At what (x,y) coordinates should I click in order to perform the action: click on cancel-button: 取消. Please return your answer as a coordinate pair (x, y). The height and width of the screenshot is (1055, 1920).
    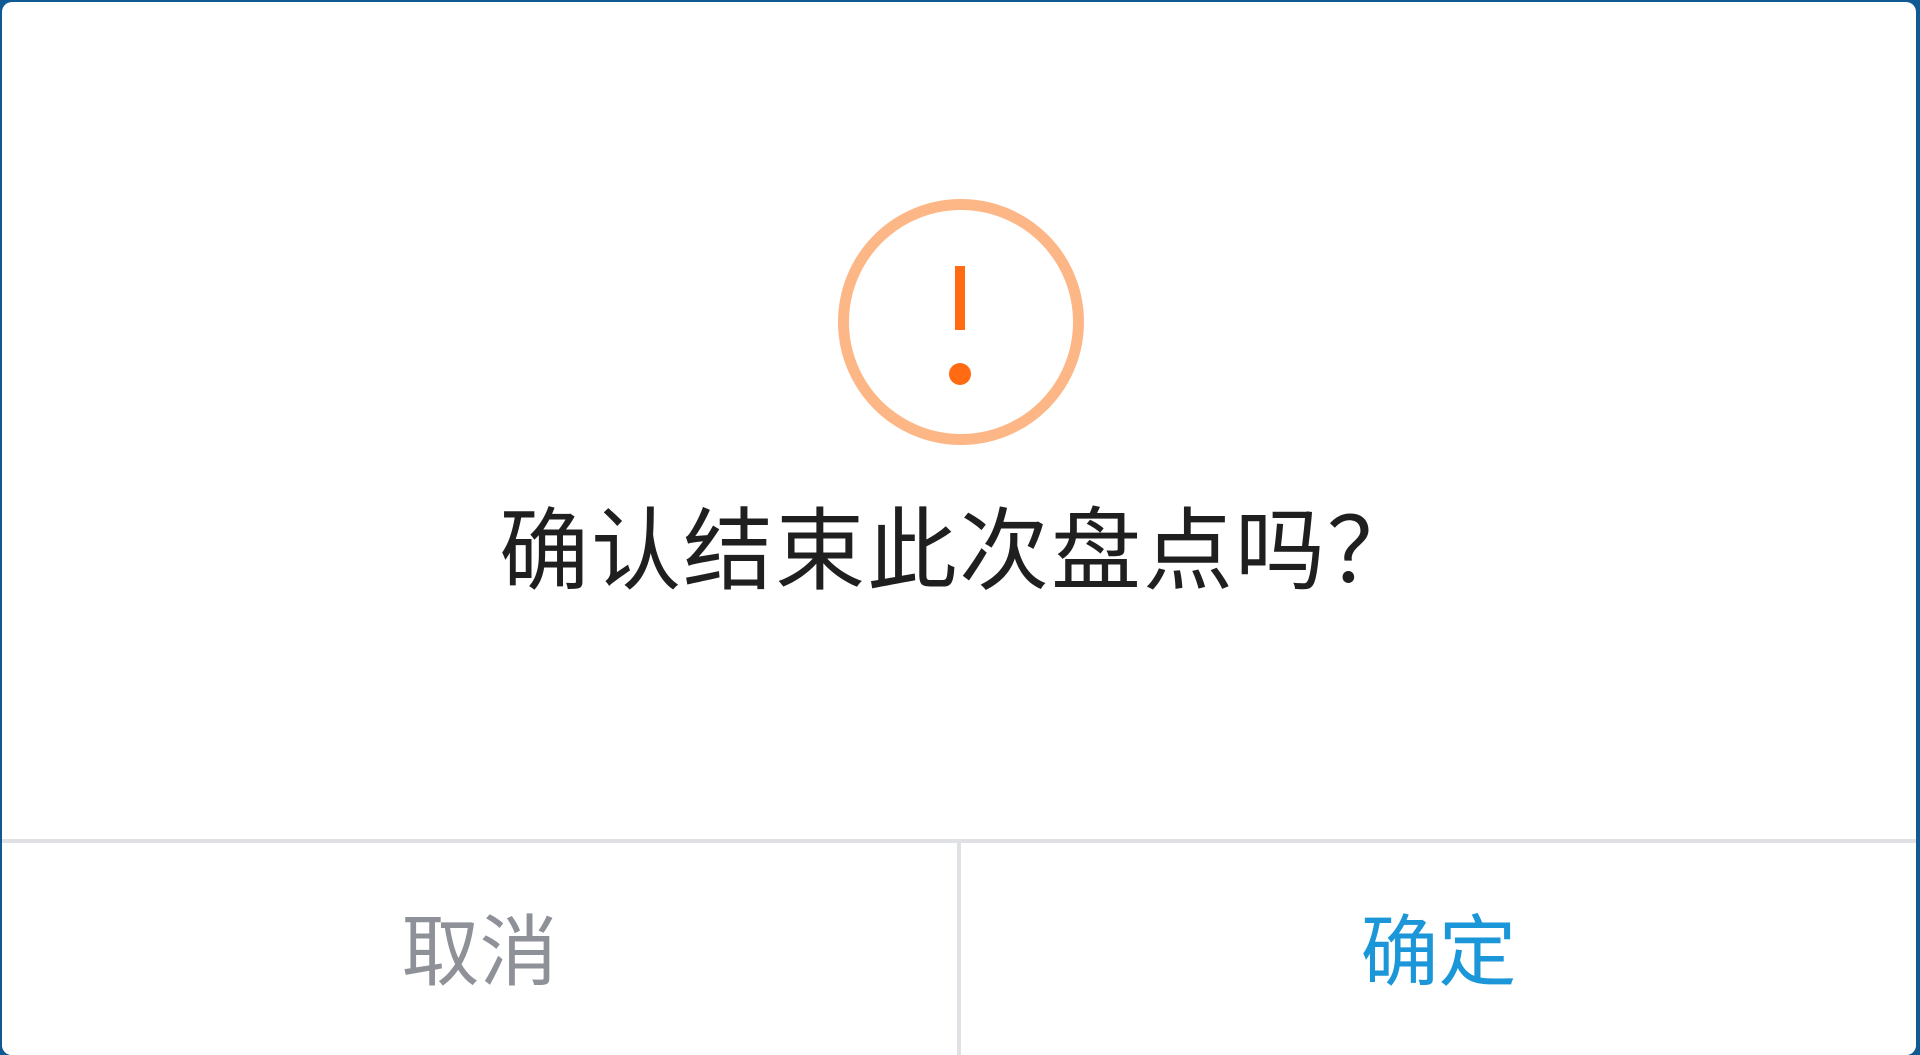
    Looking at the image, I should click on (481, 949).